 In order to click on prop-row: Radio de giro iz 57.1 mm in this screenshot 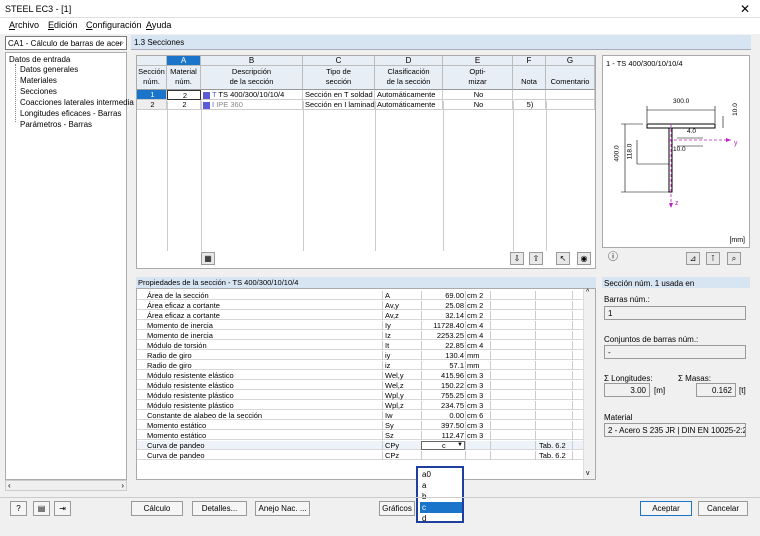, I will do `click(360, 365)`.